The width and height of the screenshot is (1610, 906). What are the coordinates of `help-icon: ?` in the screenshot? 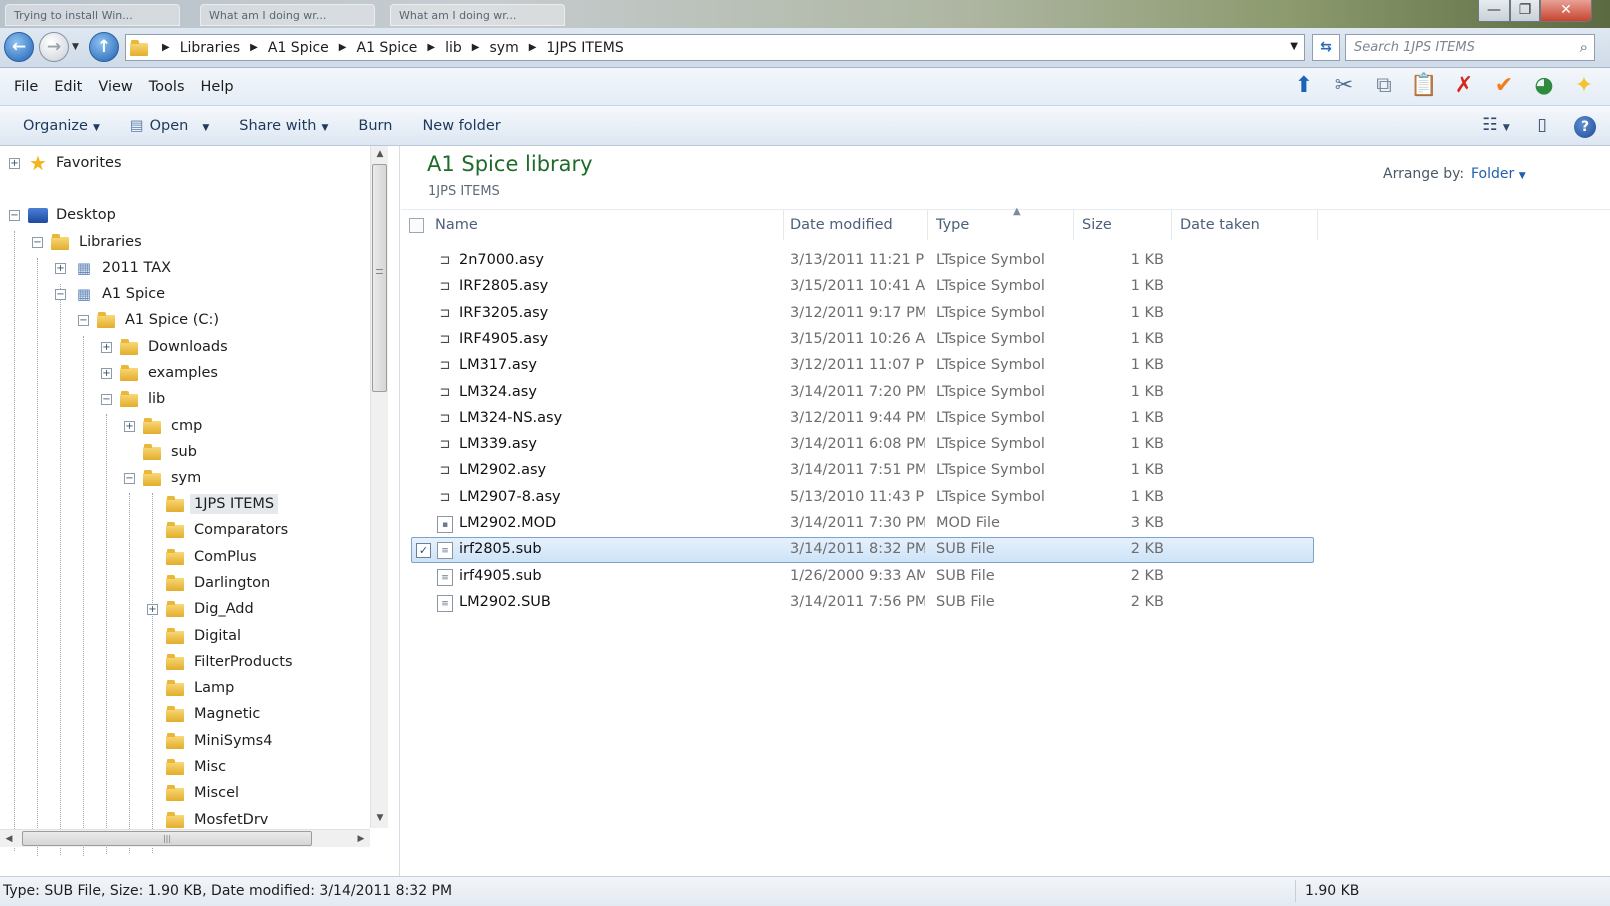 It's located at (1585, 126).